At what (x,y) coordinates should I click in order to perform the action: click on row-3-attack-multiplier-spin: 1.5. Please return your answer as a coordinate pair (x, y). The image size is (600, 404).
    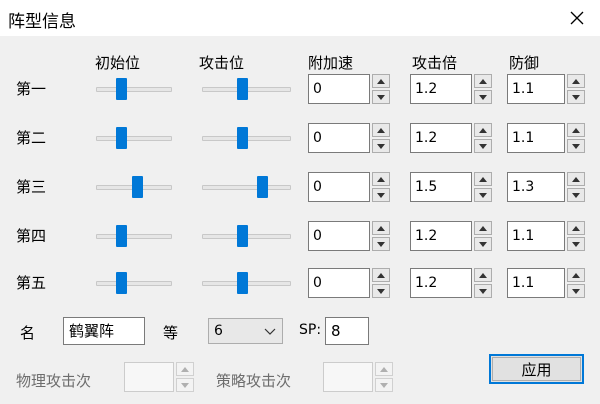
    Looking at the image, I should click on (451, 187).